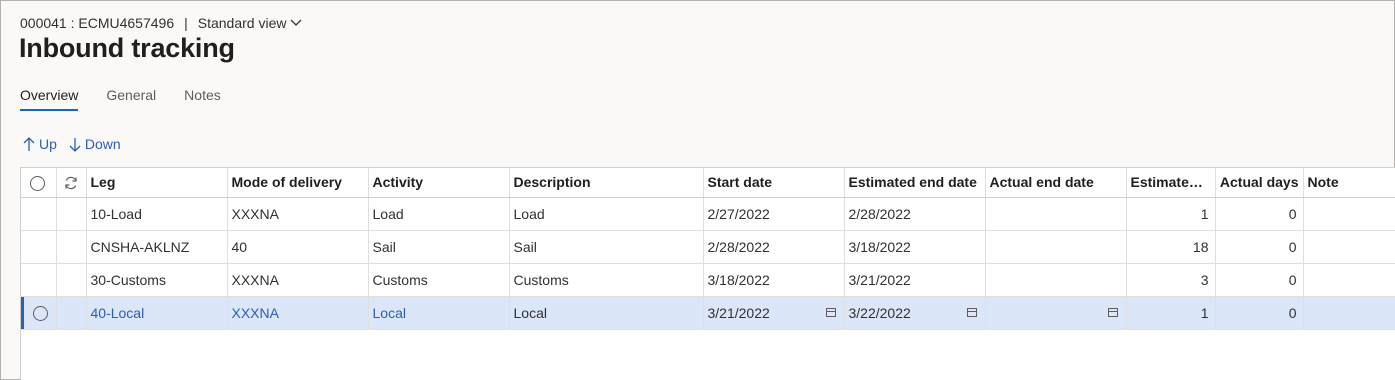  What do you see at coordinates (606, 247) in the screenshot?
I see `cell-description: Sail` at bounding box center [606, 247].